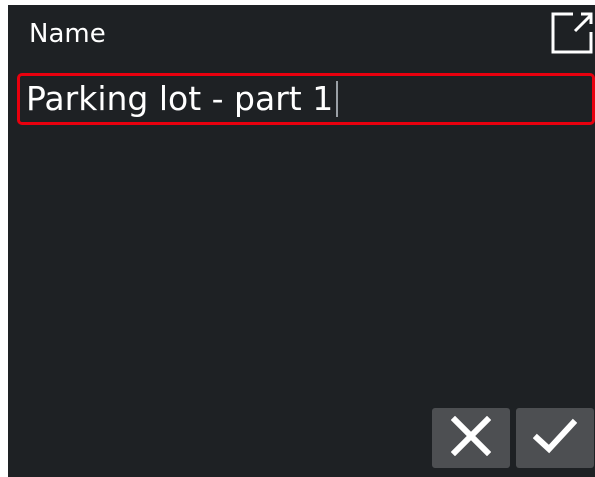 The height and width of the screenshot is (477, 595). I want to click on confirm-button, so click(555, 438).